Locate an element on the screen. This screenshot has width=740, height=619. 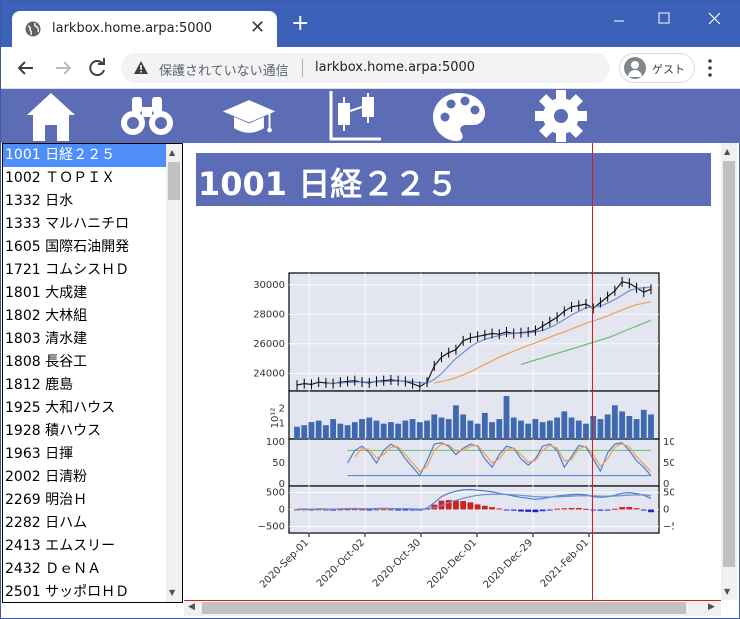
menu-icon is located at coordinates (710, 68).